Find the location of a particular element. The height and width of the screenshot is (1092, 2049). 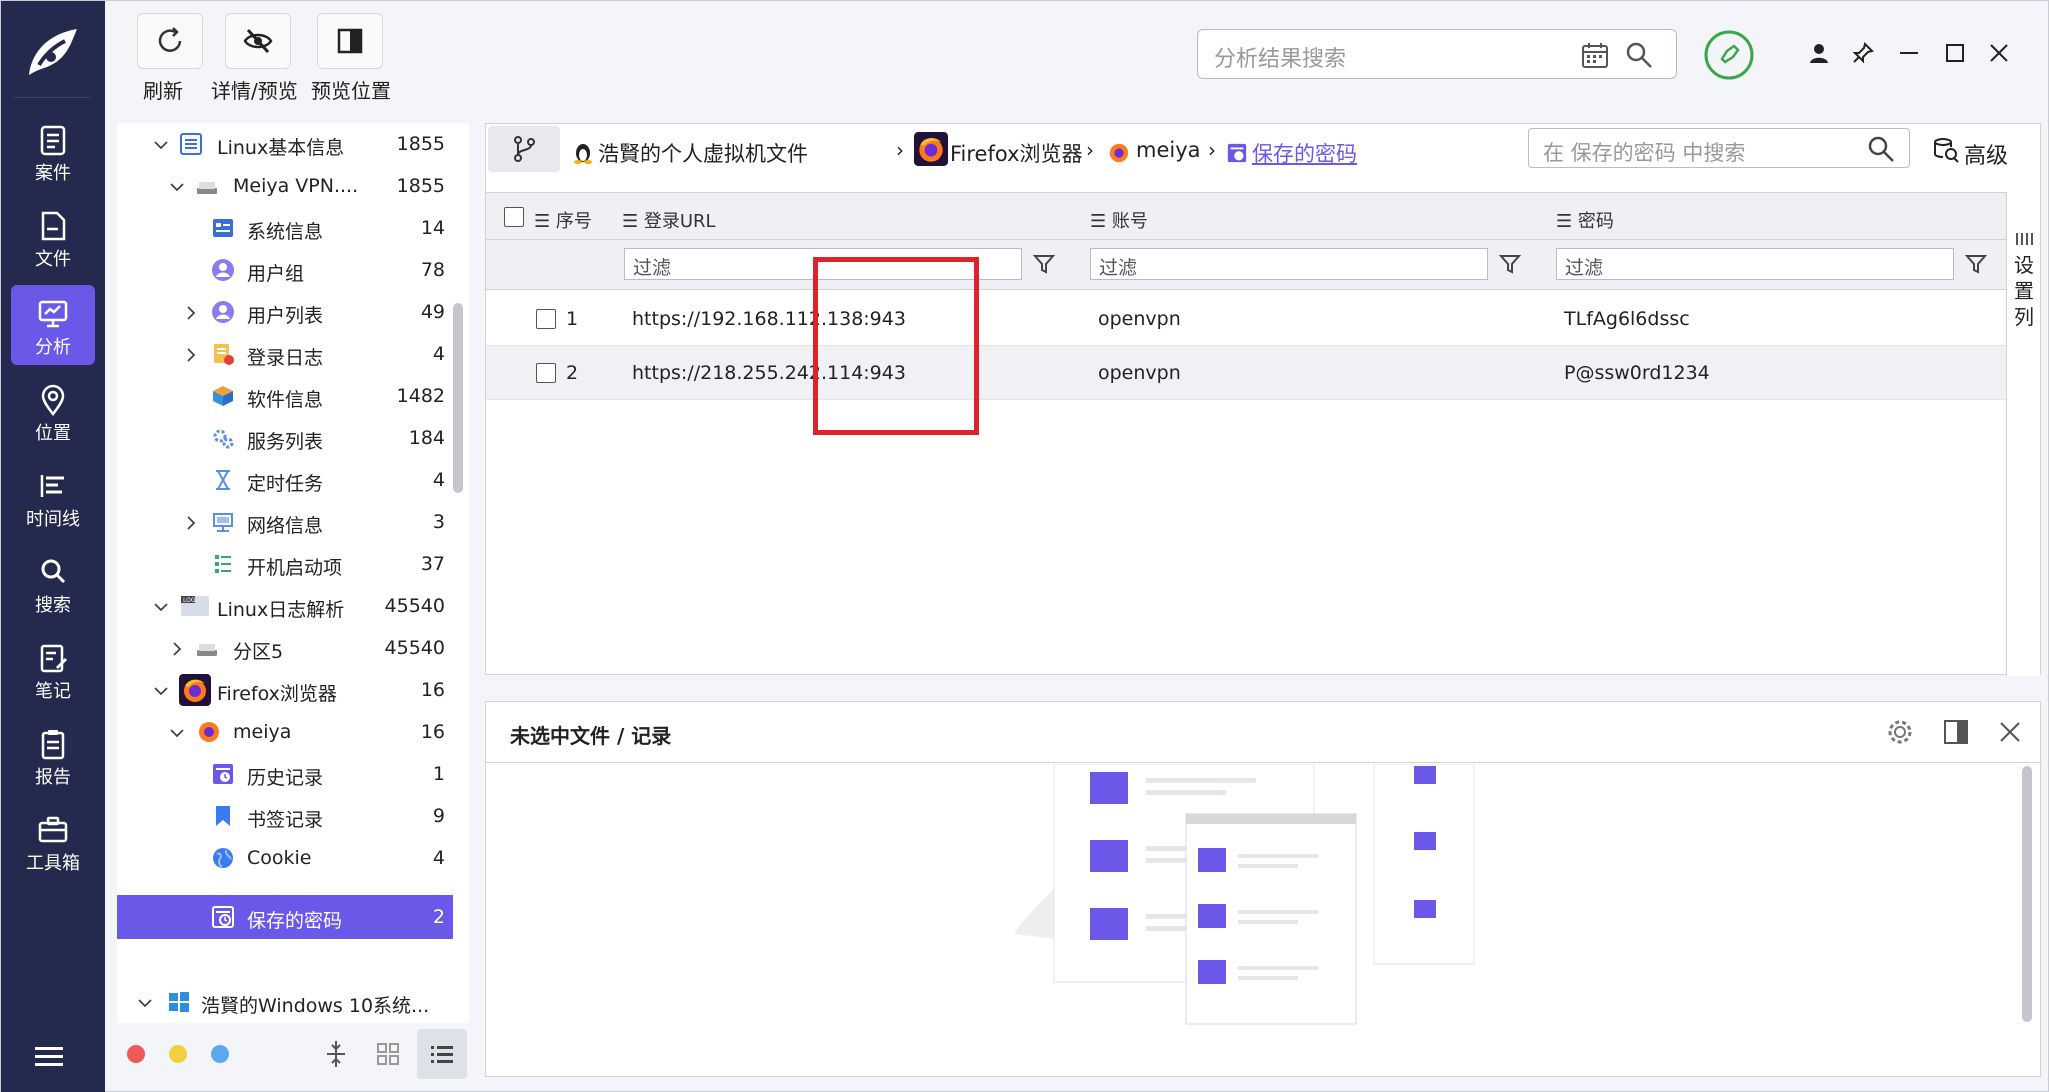

tree-node-service-list: 服务列表 184 is located at coordinates (285, 438).